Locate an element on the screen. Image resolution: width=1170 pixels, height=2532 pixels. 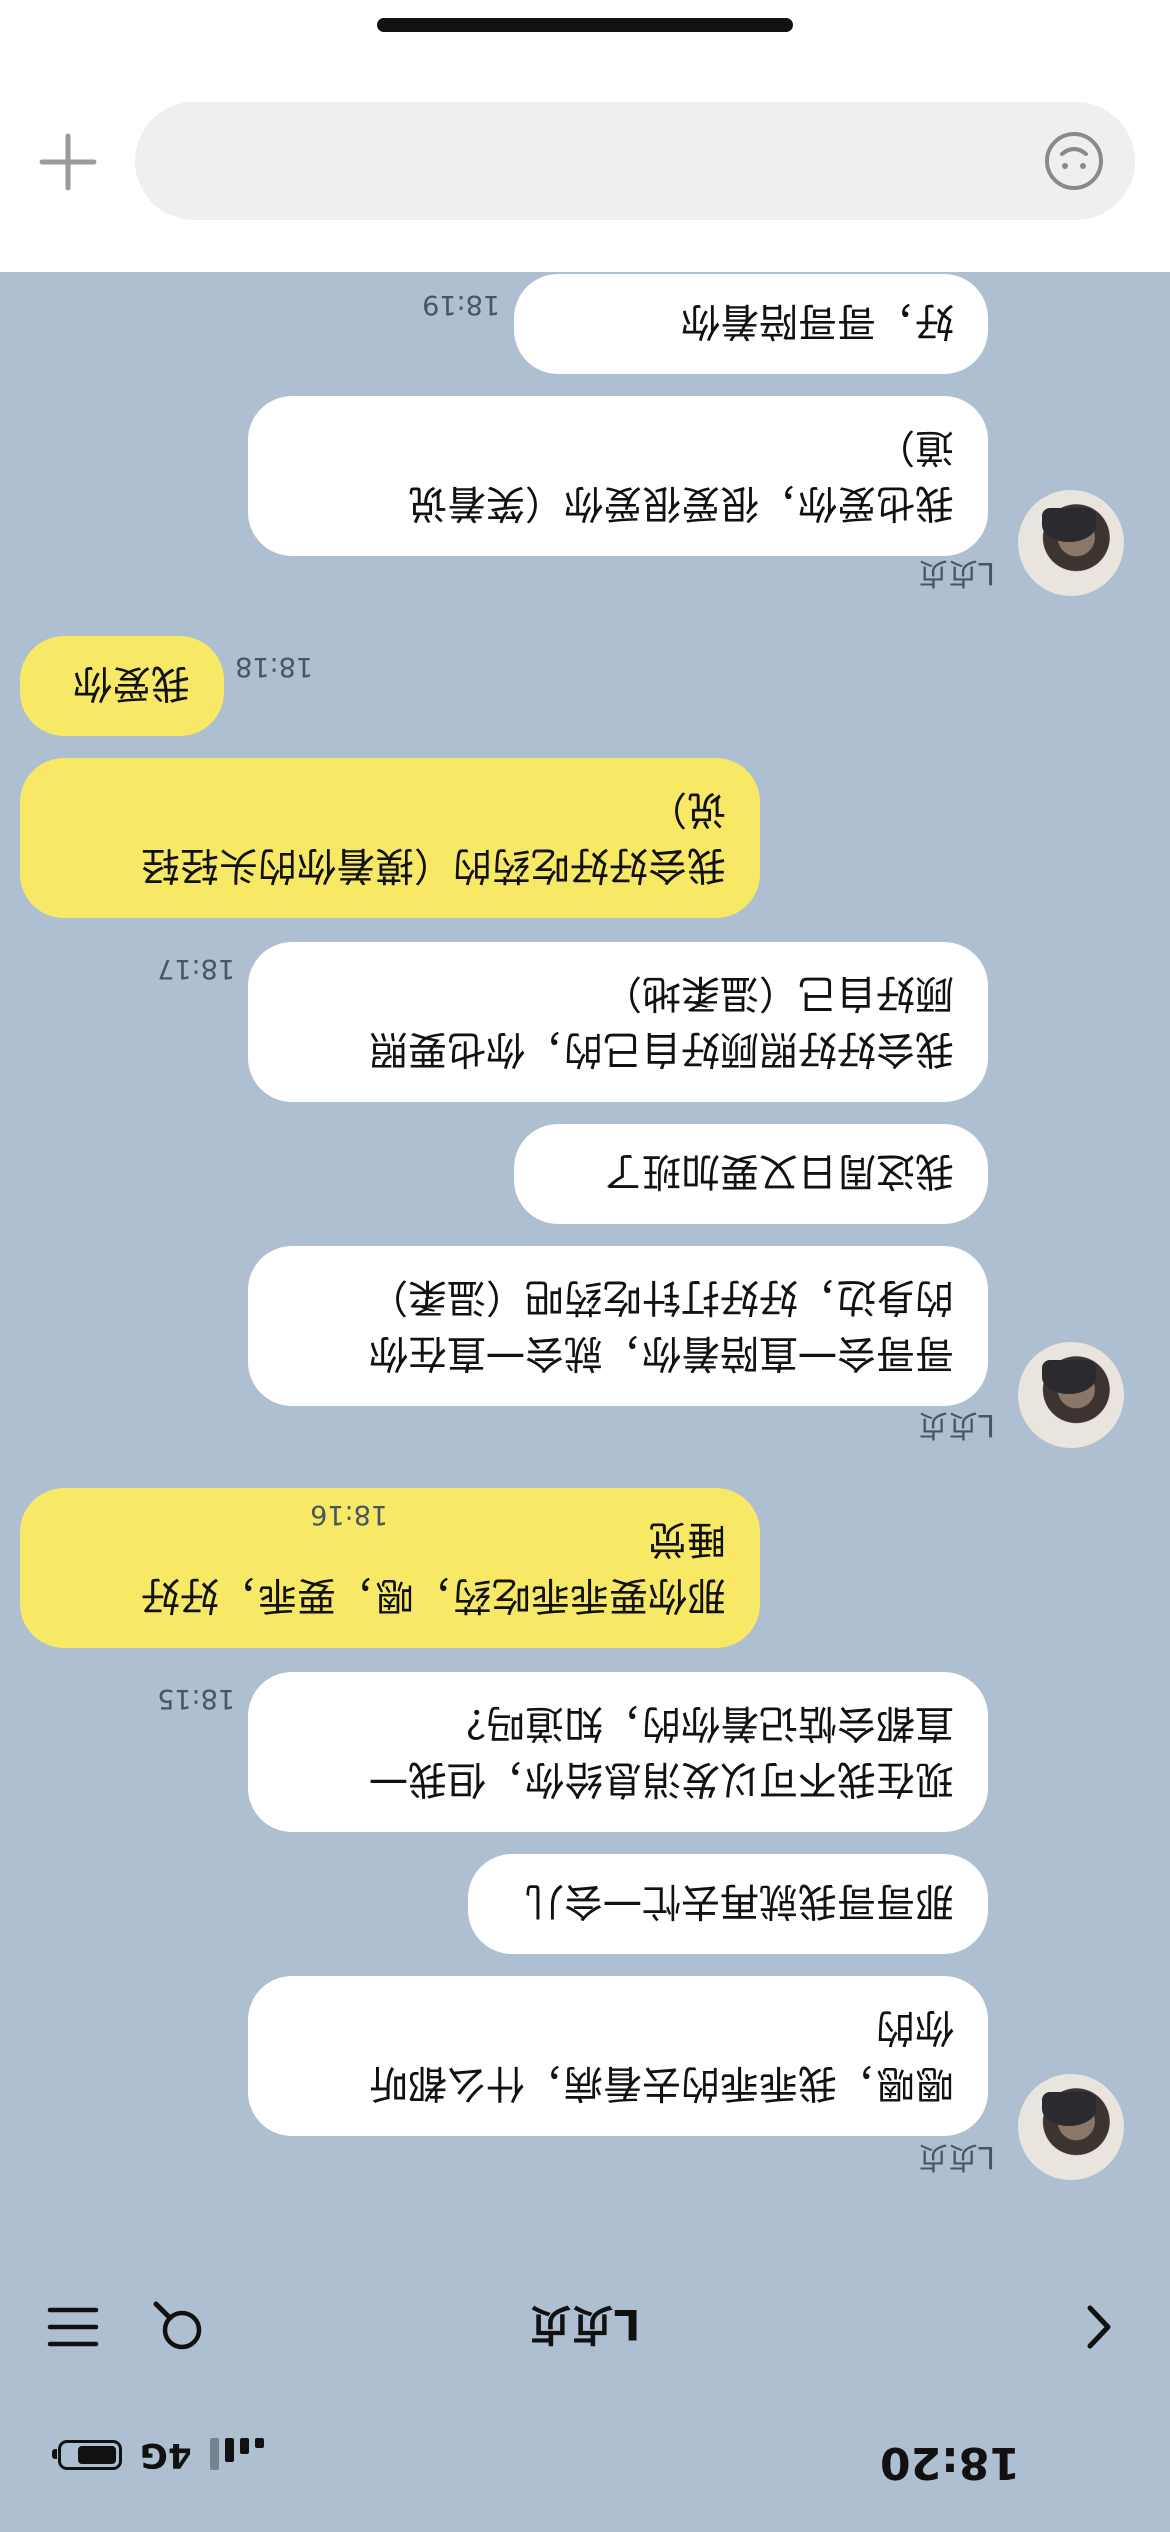
input-bar is located at coordinates (585, 136).